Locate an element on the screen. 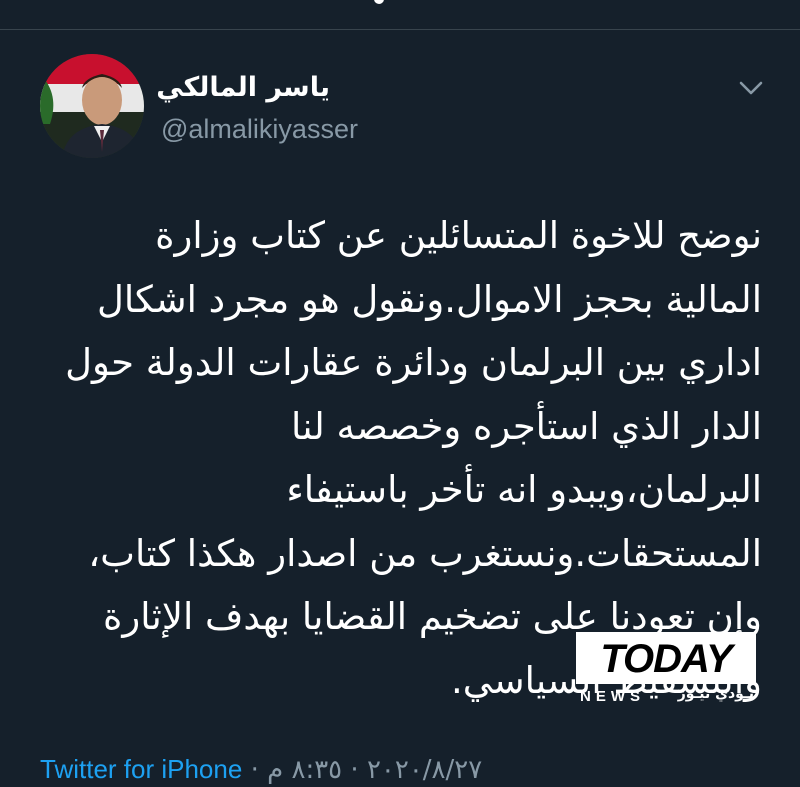  author-avatar is located at coordinates (92, 106).